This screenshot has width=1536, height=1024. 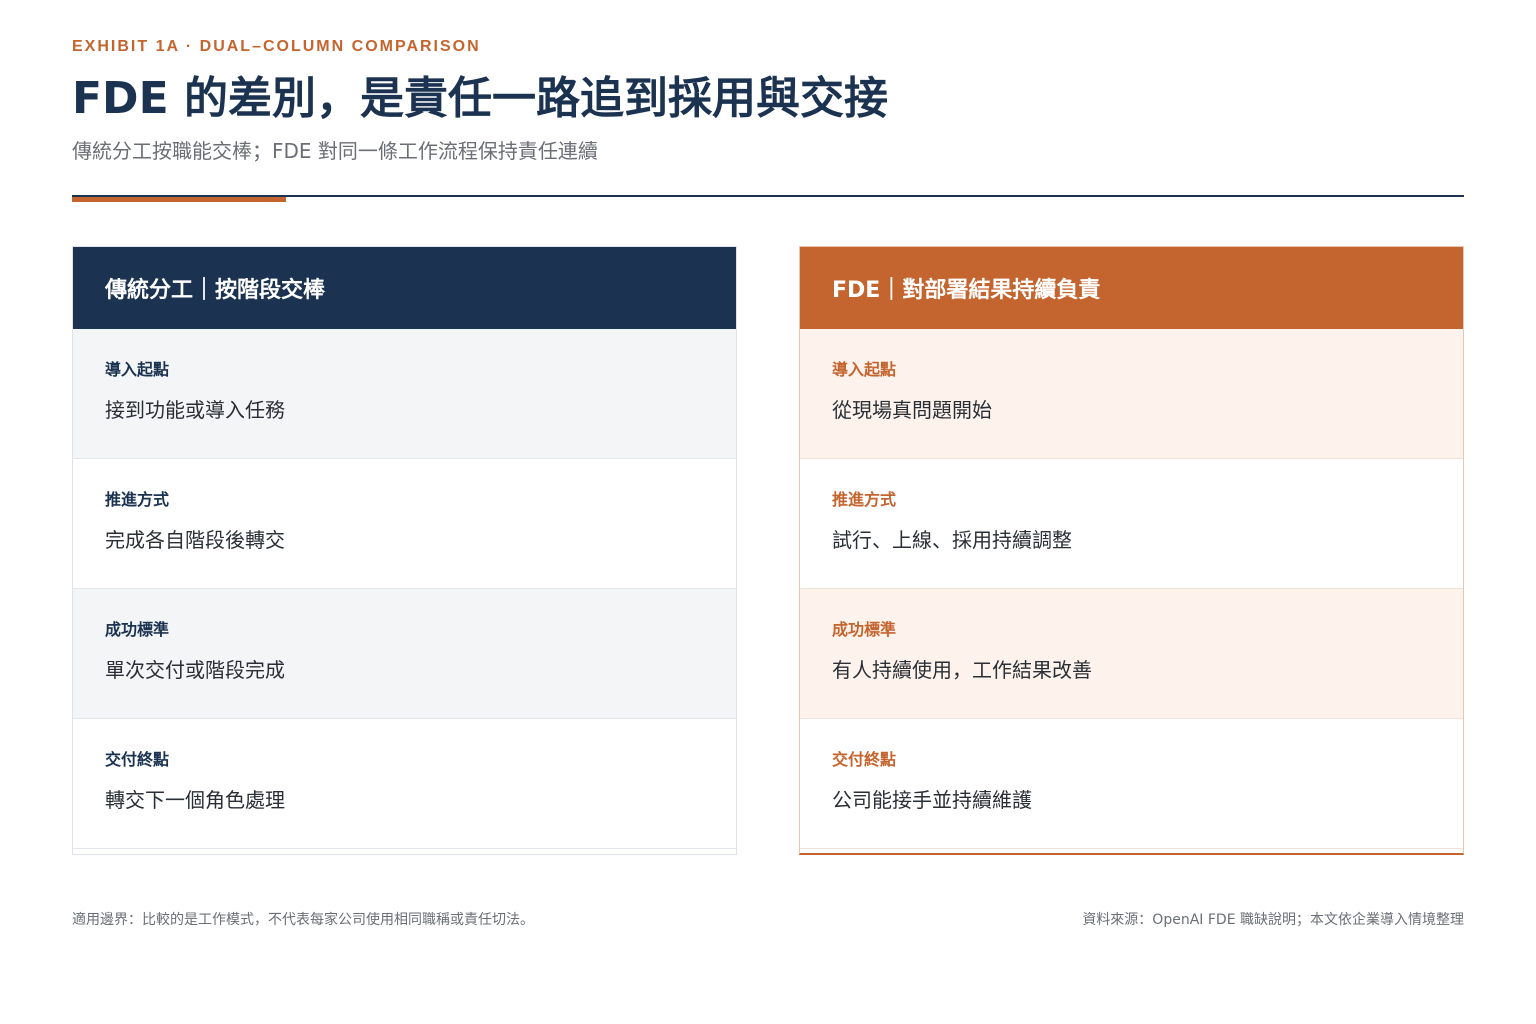 What do you see at coordinates (195, 410) in the screenshot?
I see `row-value: 接到功能或導入任務` at bounding box center [195, 410].